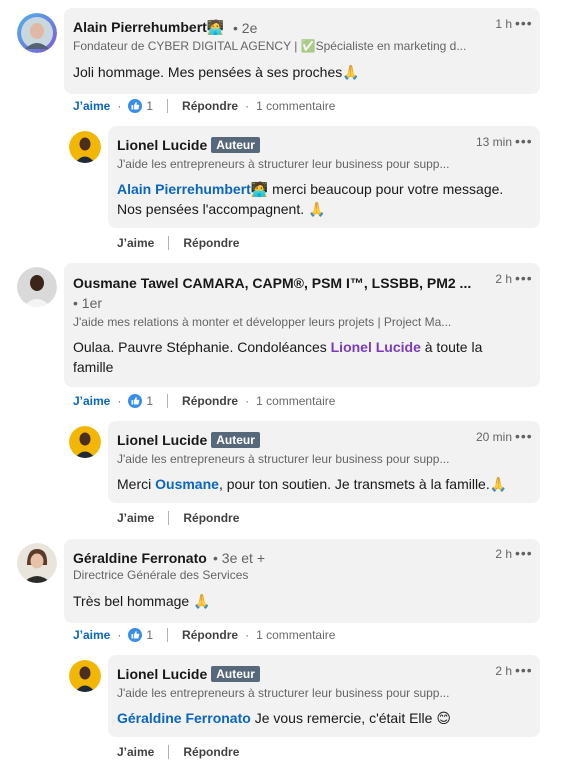 The image size is (561, 769). What do you see at coordinates (503, 24) in the screenshot?
I see `comment-time: 1 h` at bounding box center [503, 24].